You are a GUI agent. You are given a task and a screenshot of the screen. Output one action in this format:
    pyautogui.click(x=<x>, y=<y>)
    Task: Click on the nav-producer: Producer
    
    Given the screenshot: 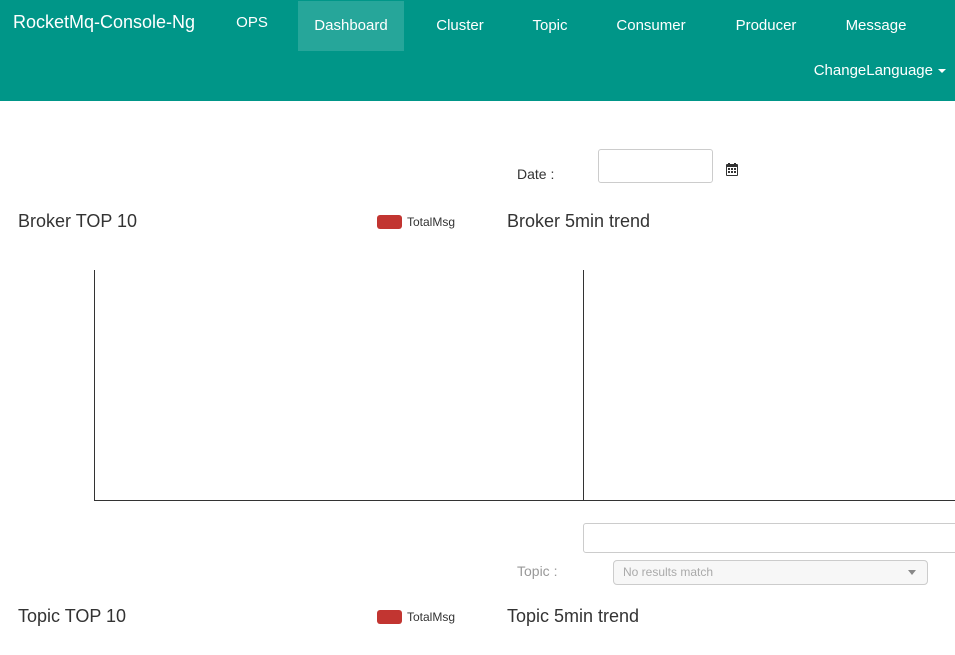 What is the action you would take?
    pyautogui.click(x=766, y=26)
    